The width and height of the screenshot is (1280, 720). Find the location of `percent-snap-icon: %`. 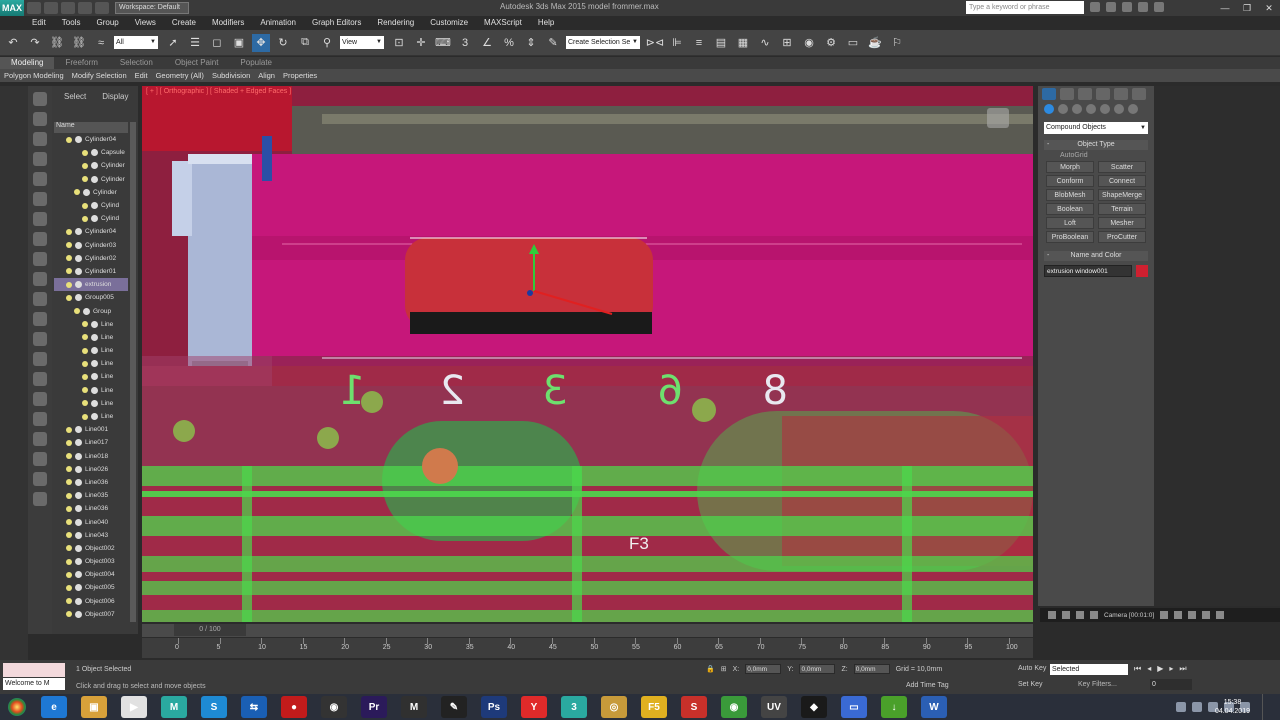

percent-snap-icon: % is located at coordinates (509, 43).